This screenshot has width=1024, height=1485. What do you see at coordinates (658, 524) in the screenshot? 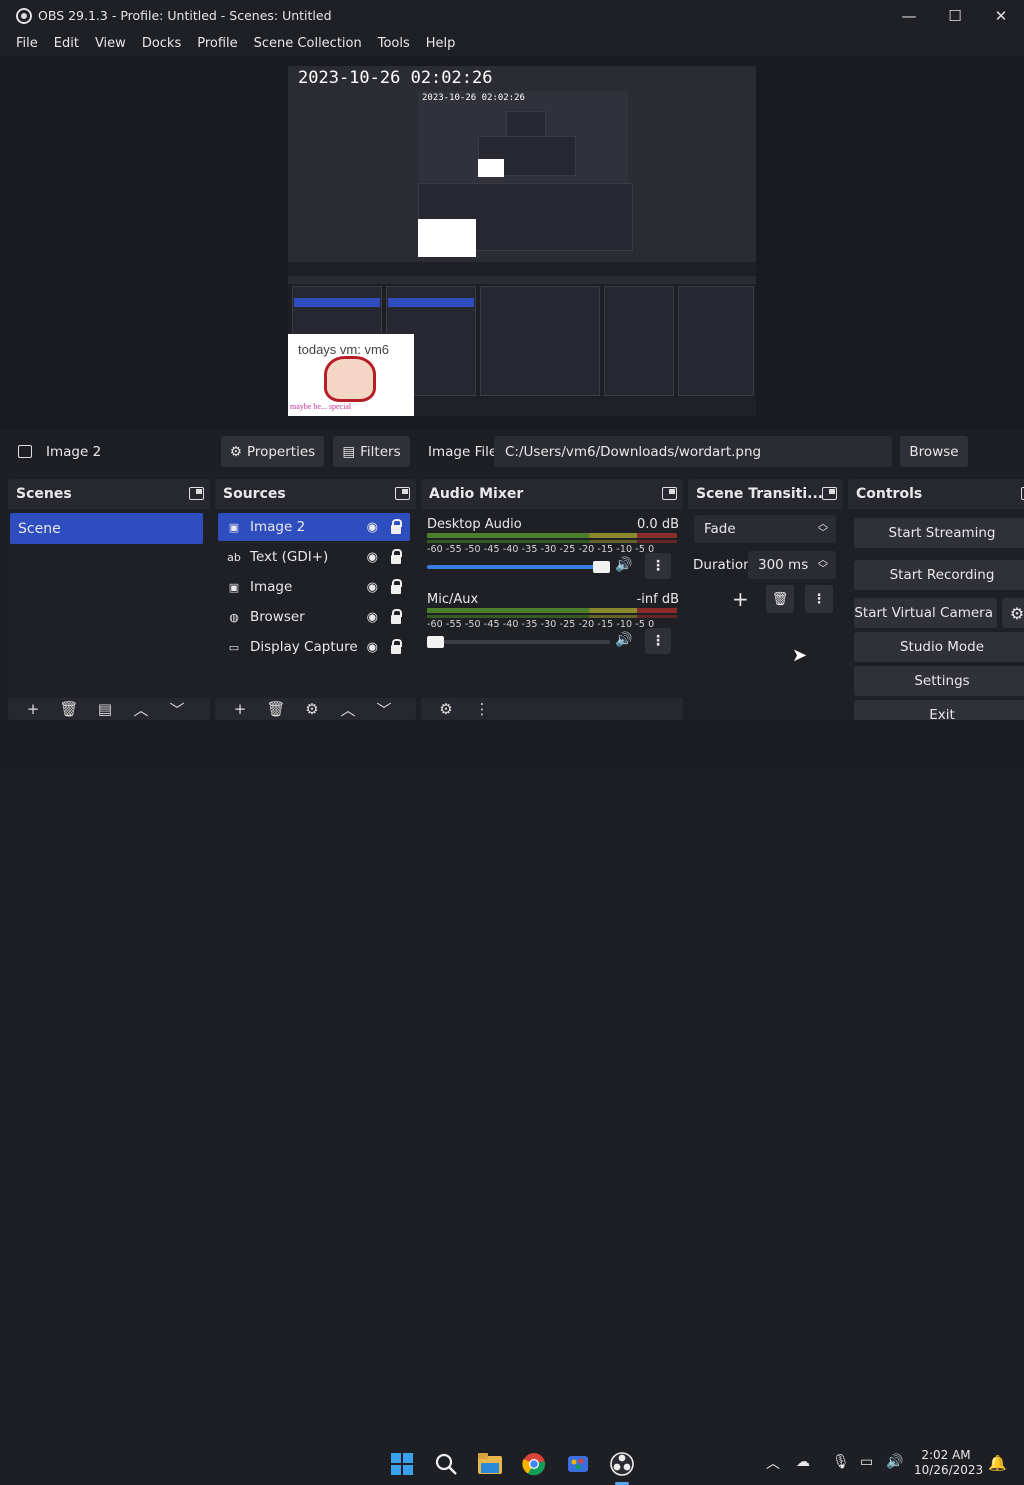
I see `channel-db: 0.0 dB` at bounding box center [658, 524].